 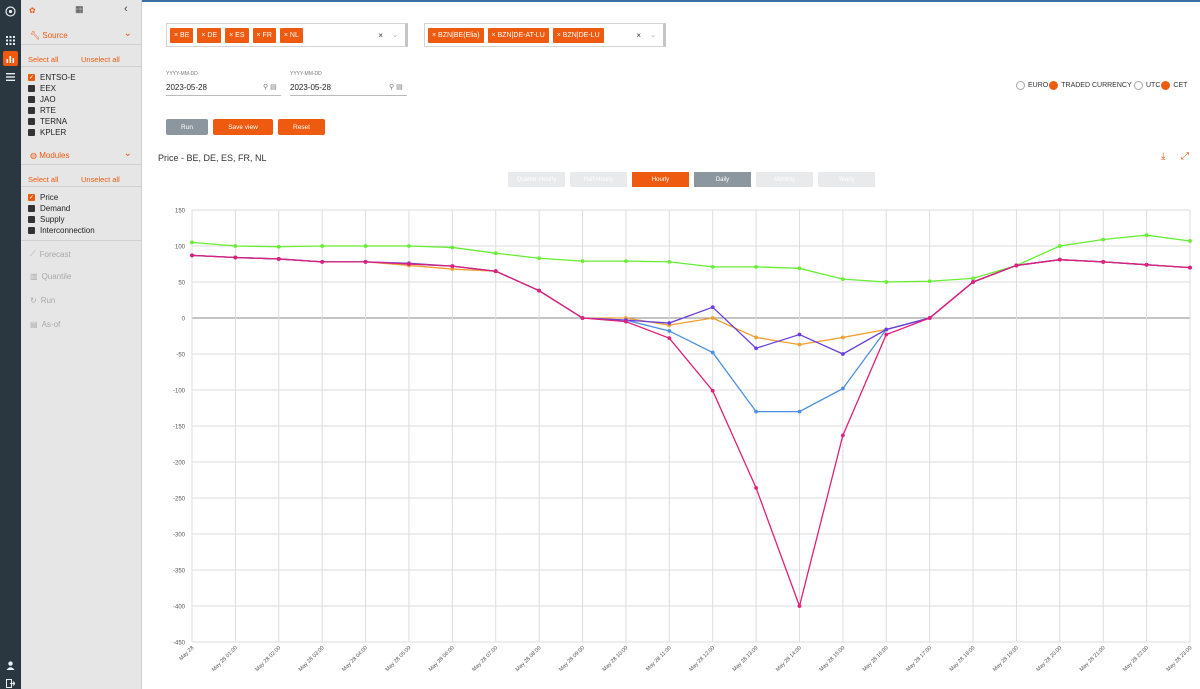 I want to click on granularity-quarter-hourly: Quarter-Hourly, so click(x=536, y=179).